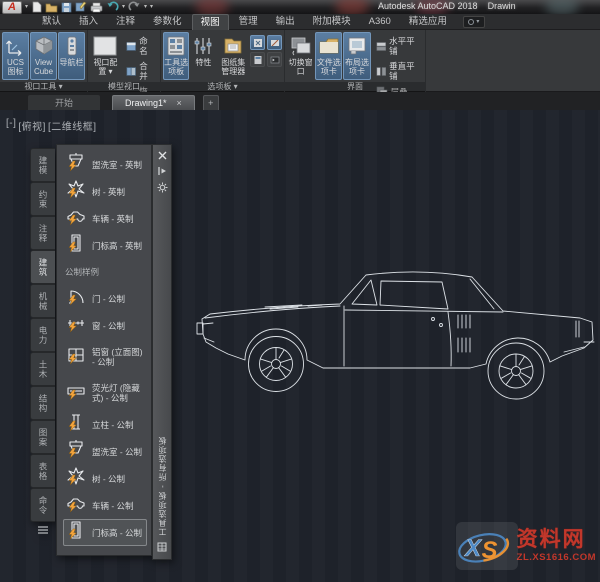 Image resolution: width=600 pixels, height=582 pixels. I want to click on ucs-icon-button: UCS 图标, so click(15, 56).